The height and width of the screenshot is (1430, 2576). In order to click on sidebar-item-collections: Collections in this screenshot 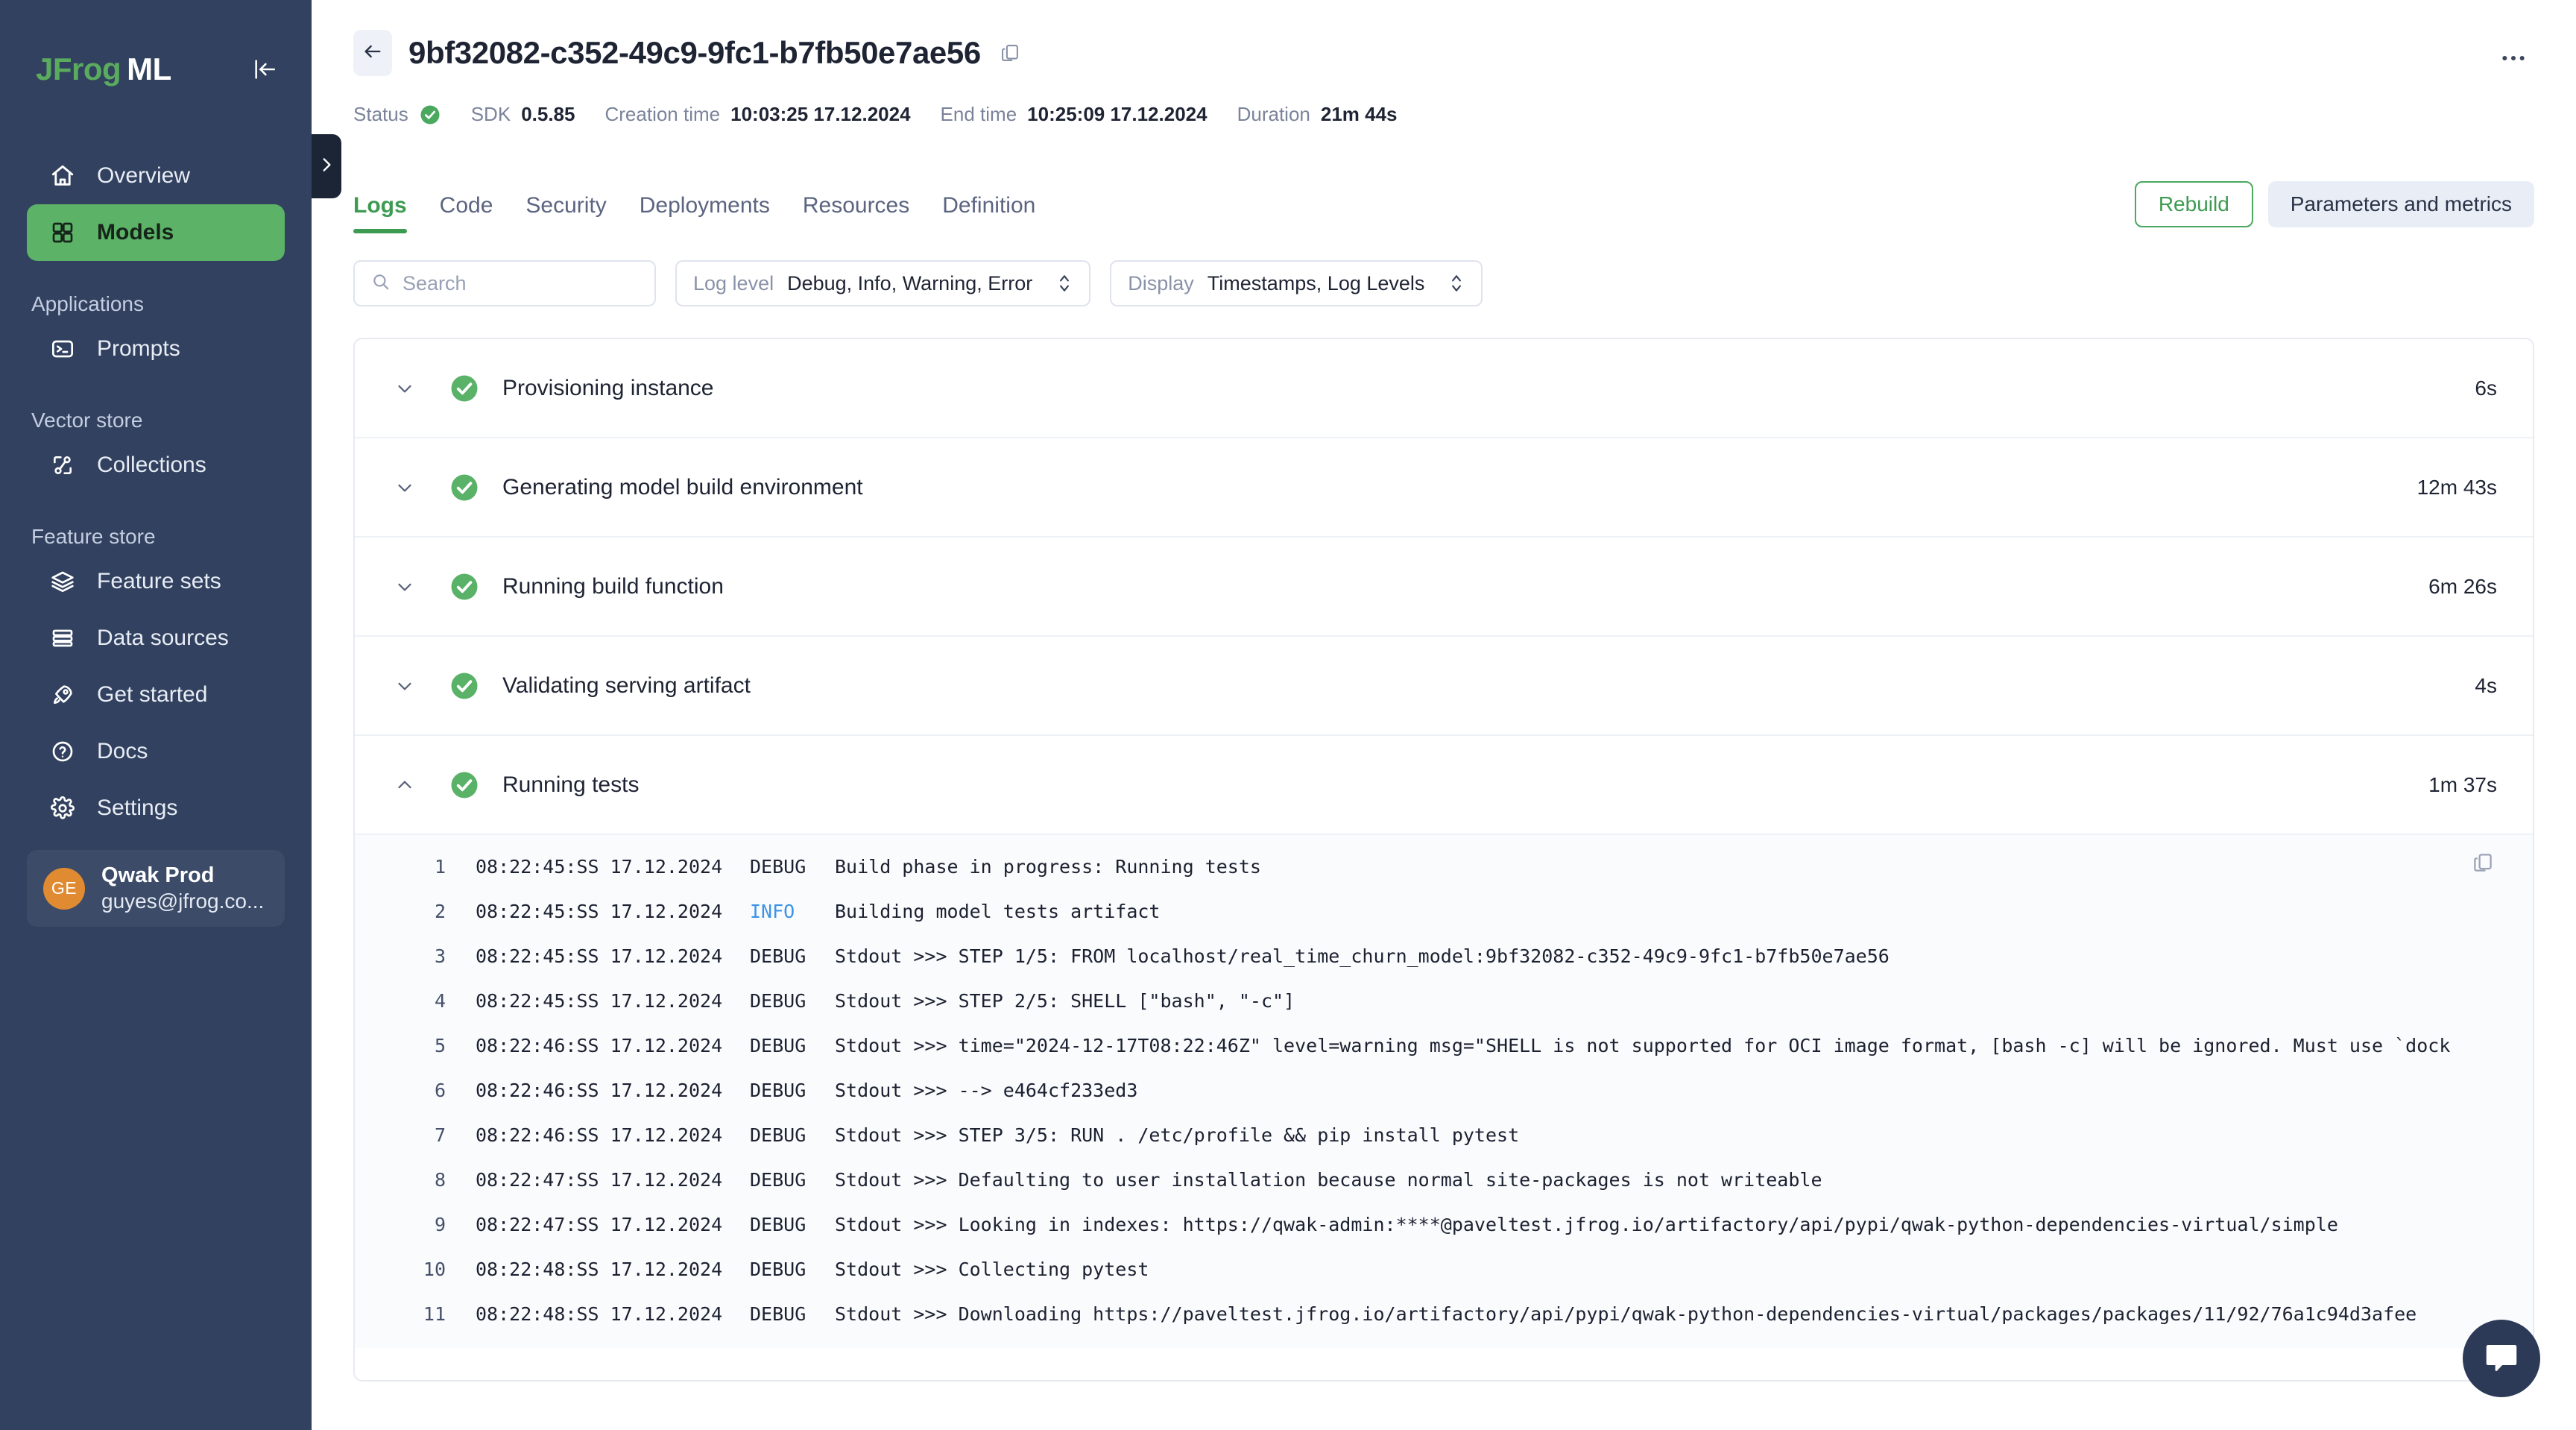, I will do `click(156, 465)`.